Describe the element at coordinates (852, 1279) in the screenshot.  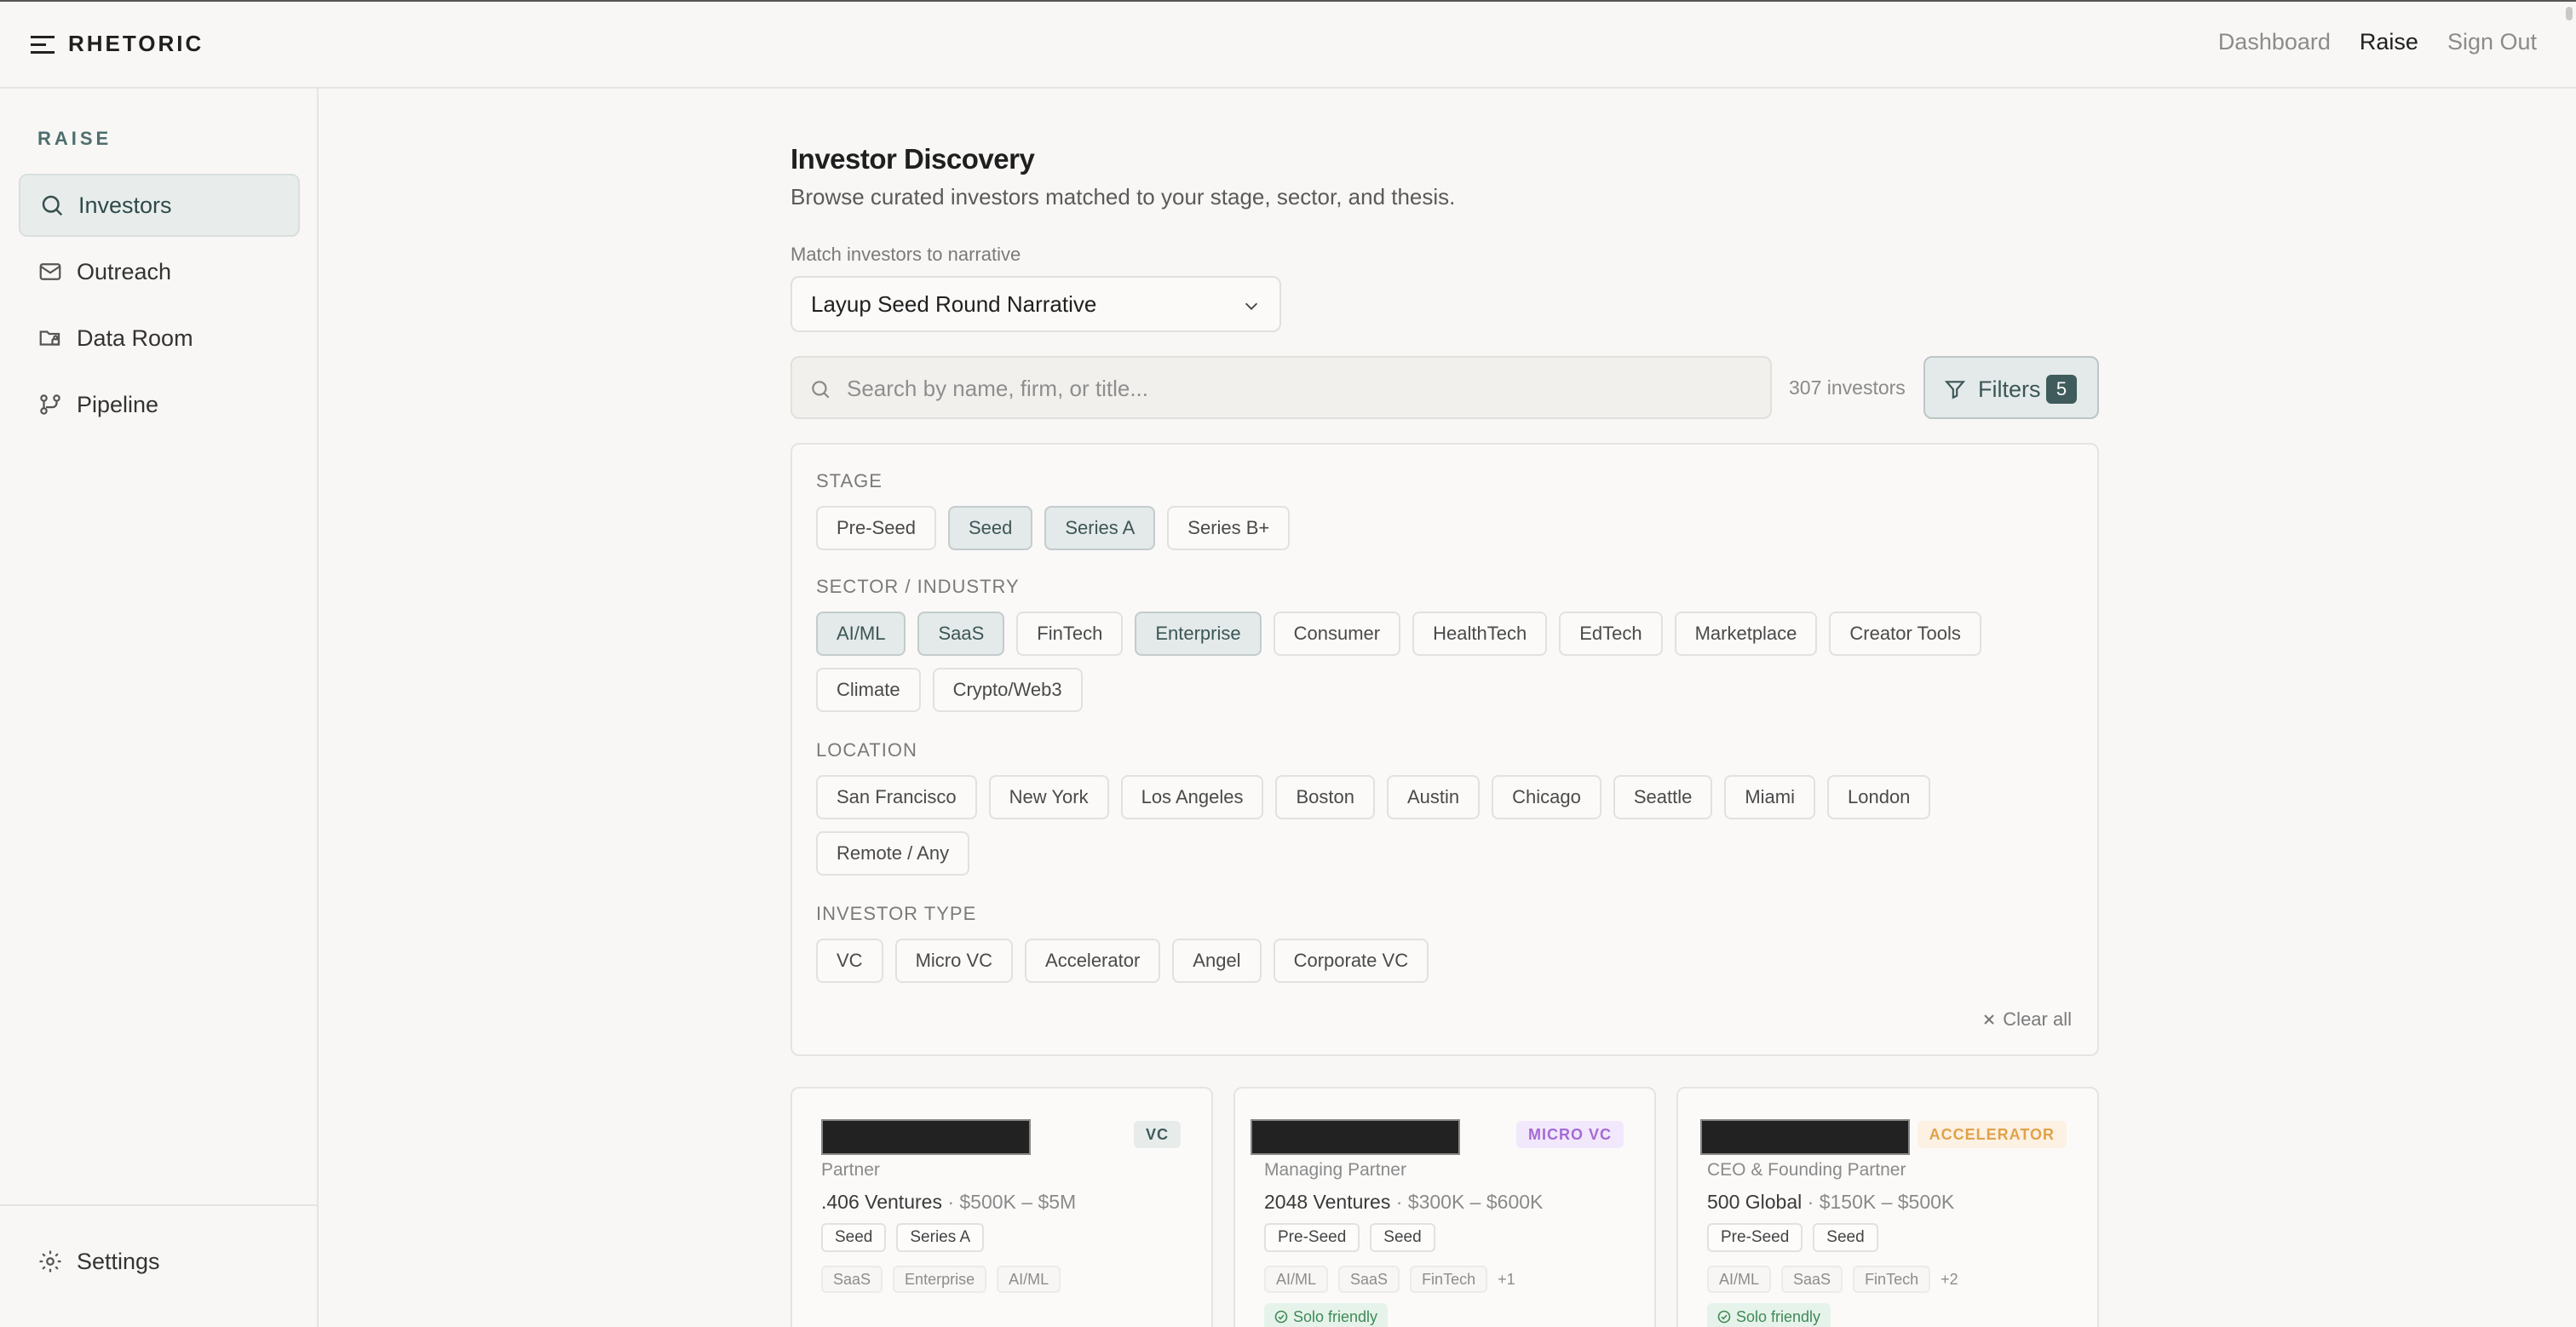
I see `sector-chip: SaaS` at that location.